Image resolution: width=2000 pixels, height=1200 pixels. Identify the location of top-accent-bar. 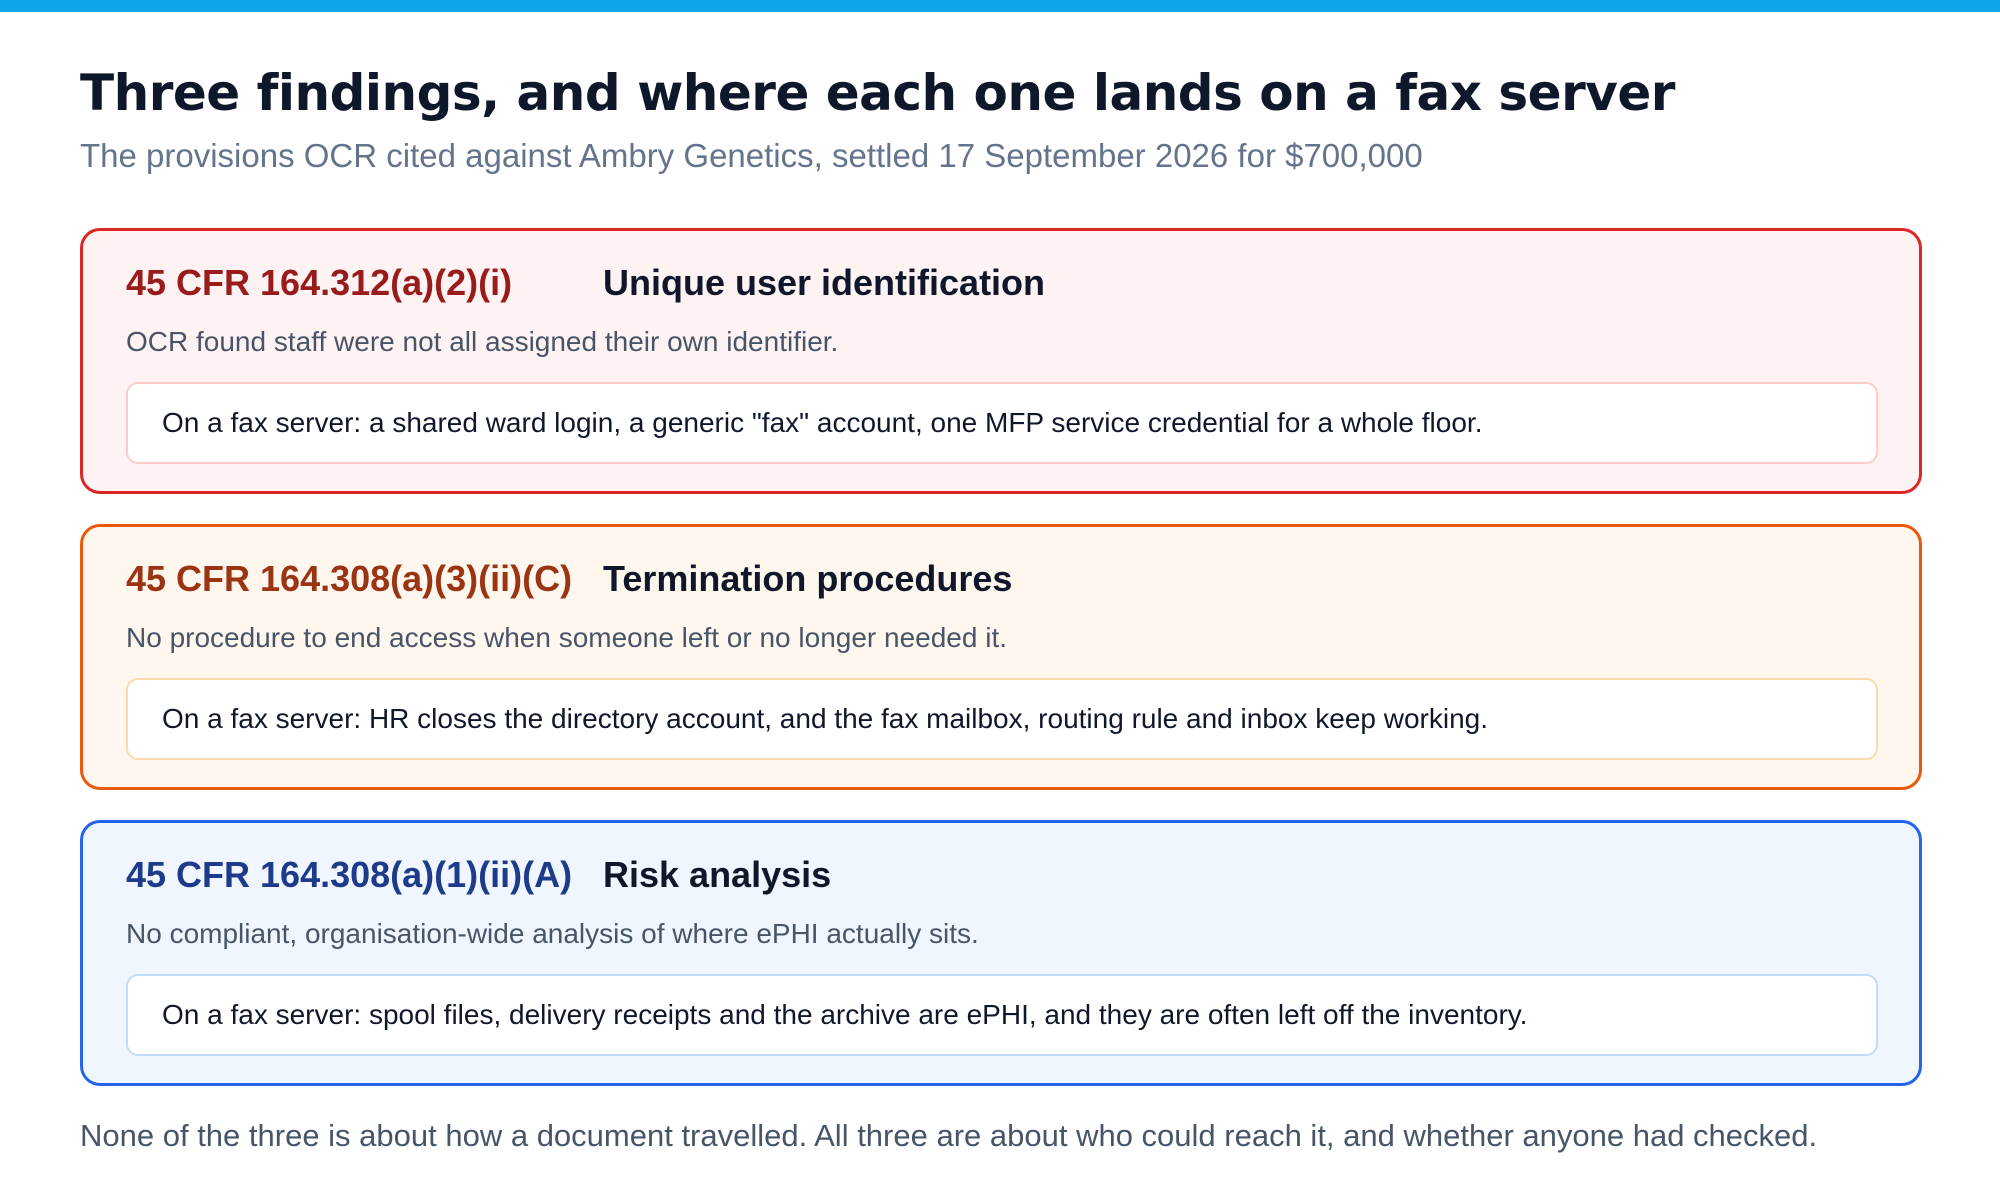
(1000, 6).